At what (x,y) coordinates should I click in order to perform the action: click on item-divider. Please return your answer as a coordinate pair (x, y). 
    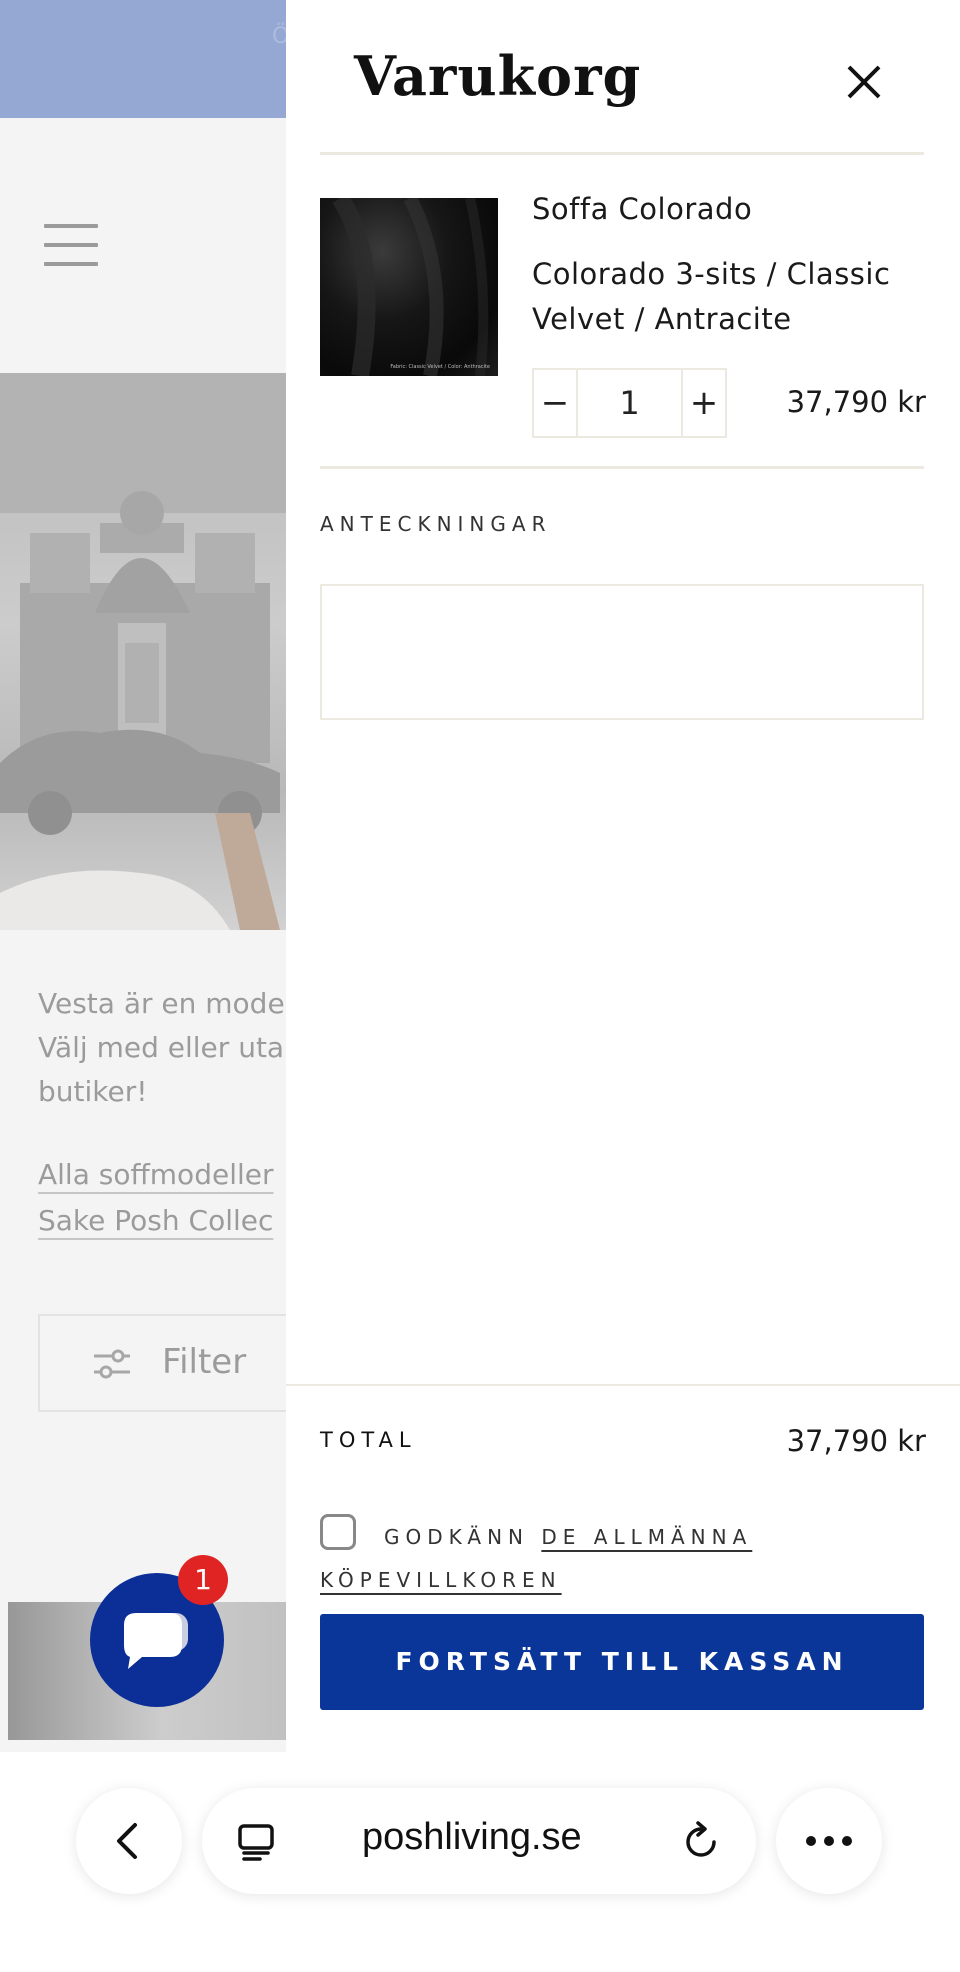
    Looking at the image, I should click on (622, 467).